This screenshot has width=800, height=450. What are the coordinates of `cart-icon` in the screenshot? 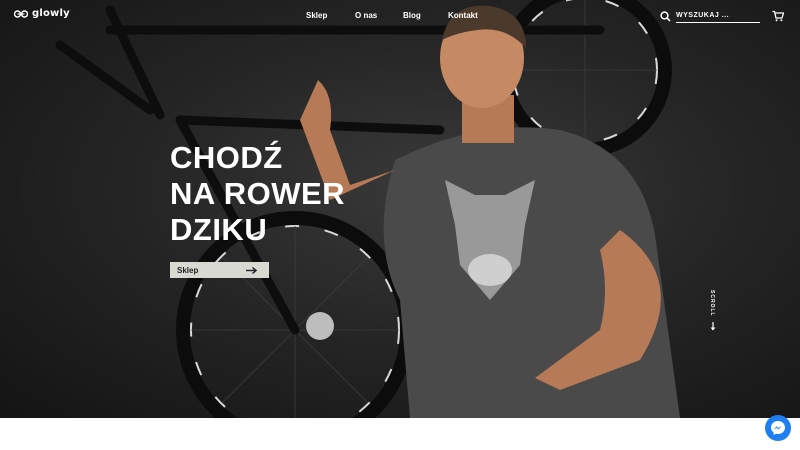 It's located at (778, 16).